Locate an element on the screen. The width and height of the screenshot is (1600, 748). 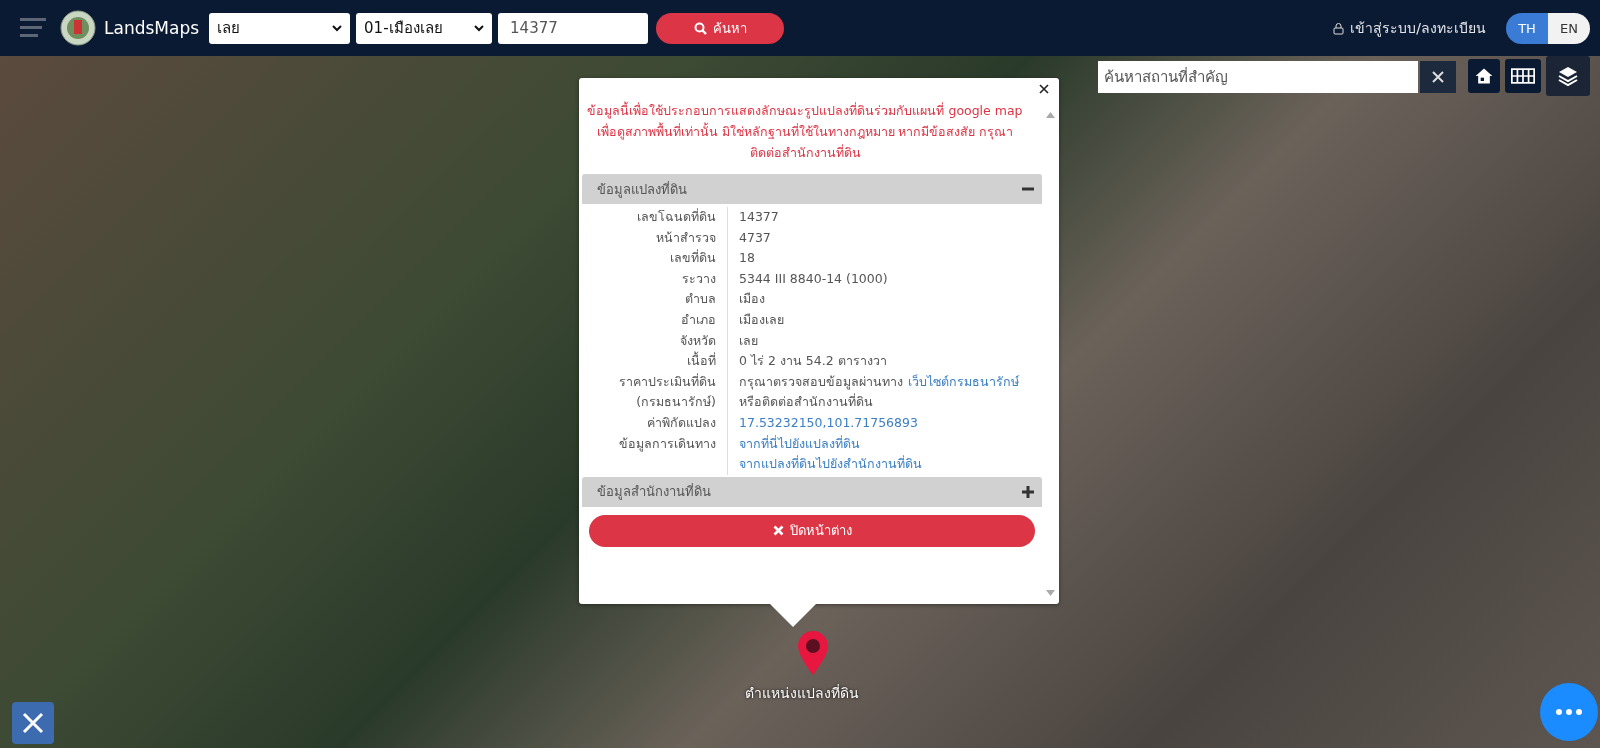
layers-button is located at coordinates (1568, 76).